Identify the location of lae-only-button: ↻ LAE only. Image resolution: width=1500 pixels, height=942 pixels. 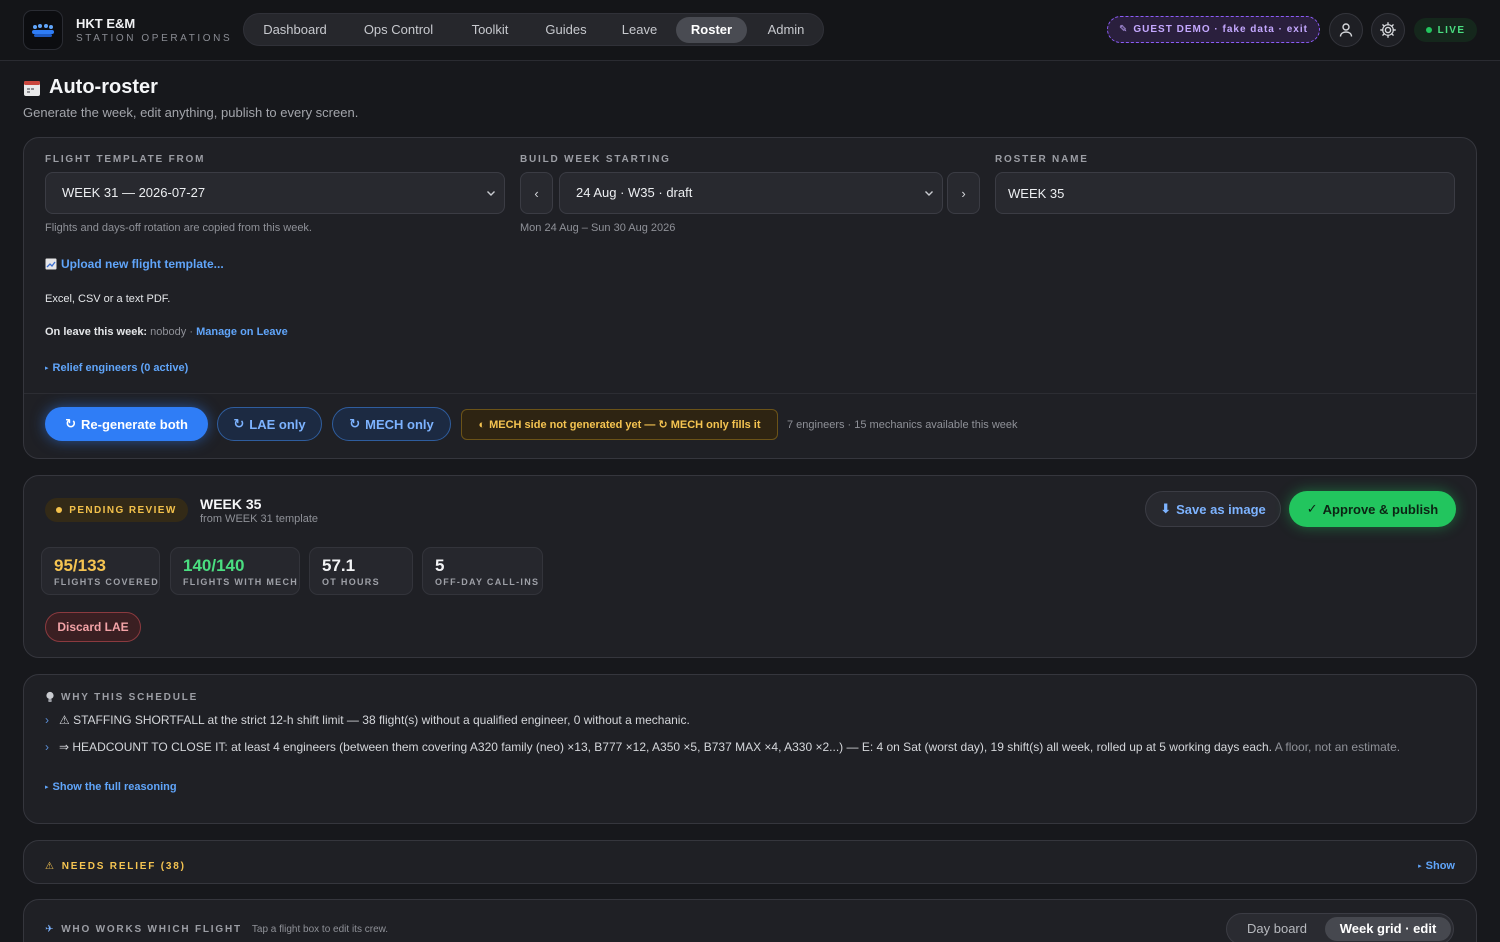
(269, 424).